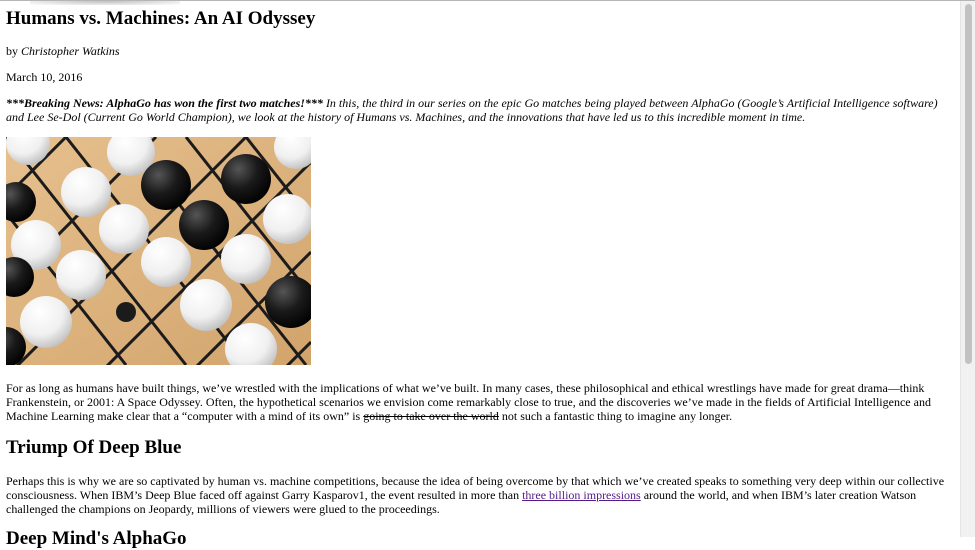  What do you see at coordinates (44, 77) in the screenshot?
I see `publish-date: March 10, 2016` at bounding box center [44, 77].